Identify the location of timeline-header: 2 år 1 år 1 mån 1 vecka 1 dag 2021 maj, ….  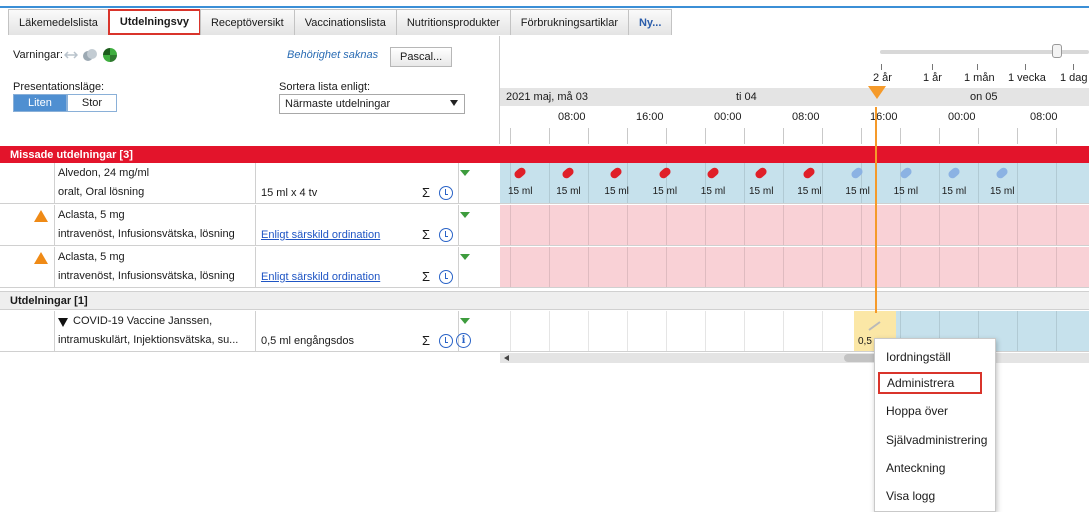
(794, 90).